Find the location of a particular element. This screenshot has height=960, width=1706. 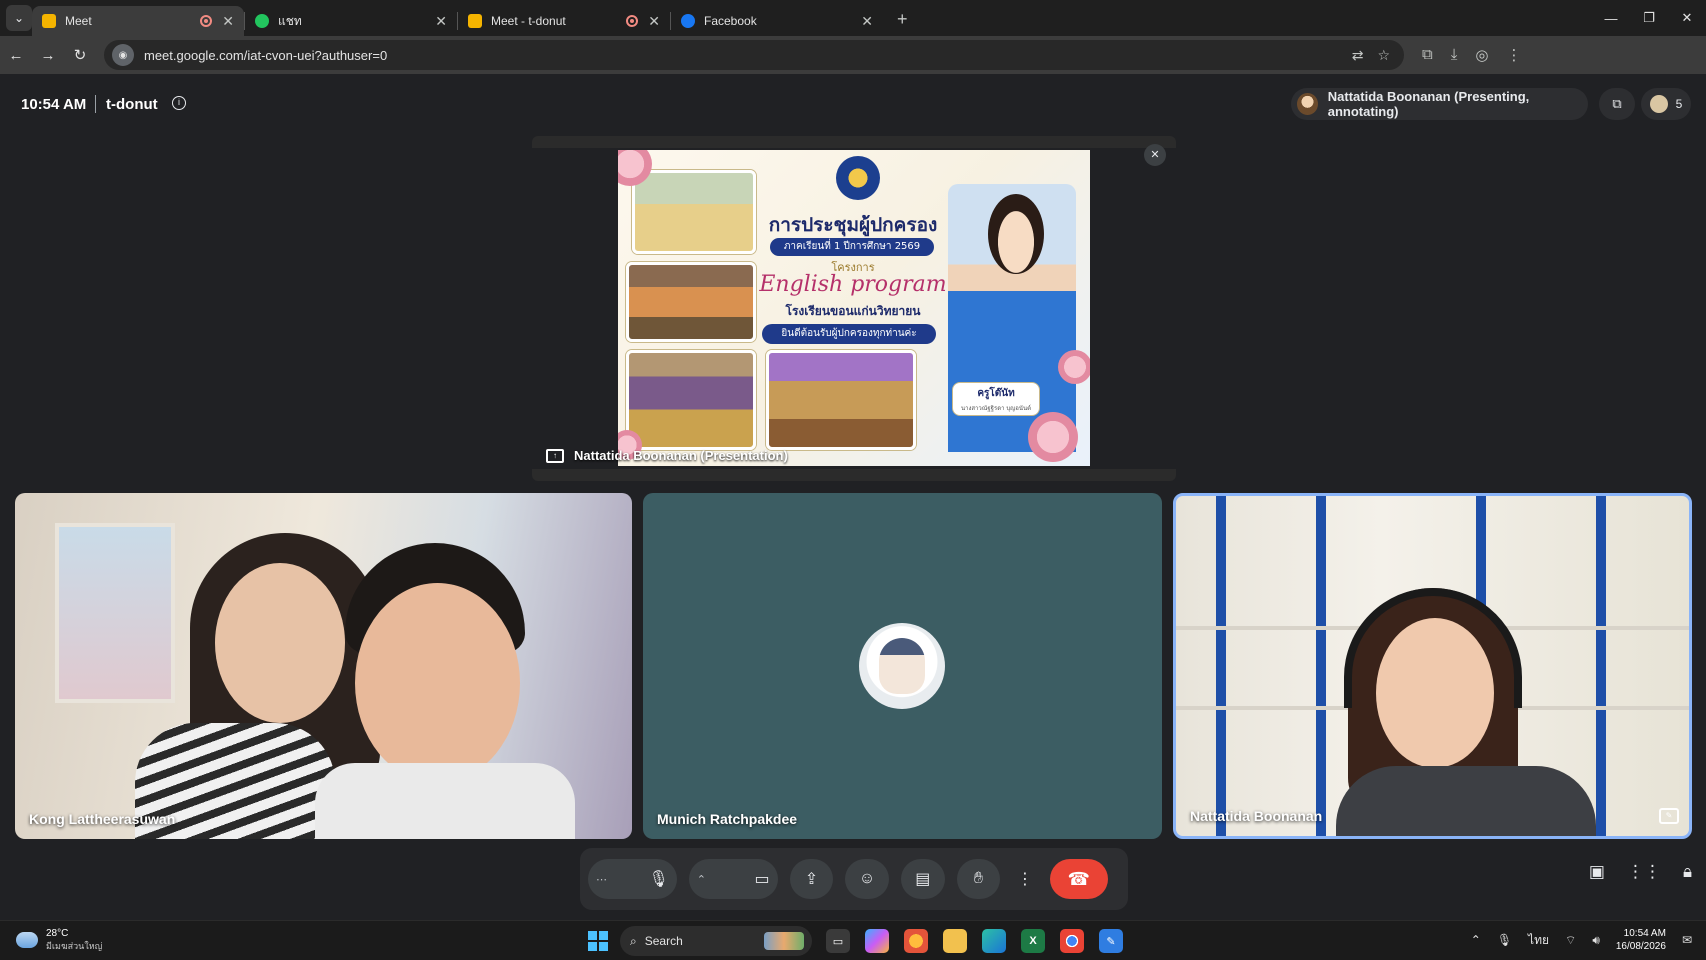

firefox-icon is located at coordinates (916, 941).